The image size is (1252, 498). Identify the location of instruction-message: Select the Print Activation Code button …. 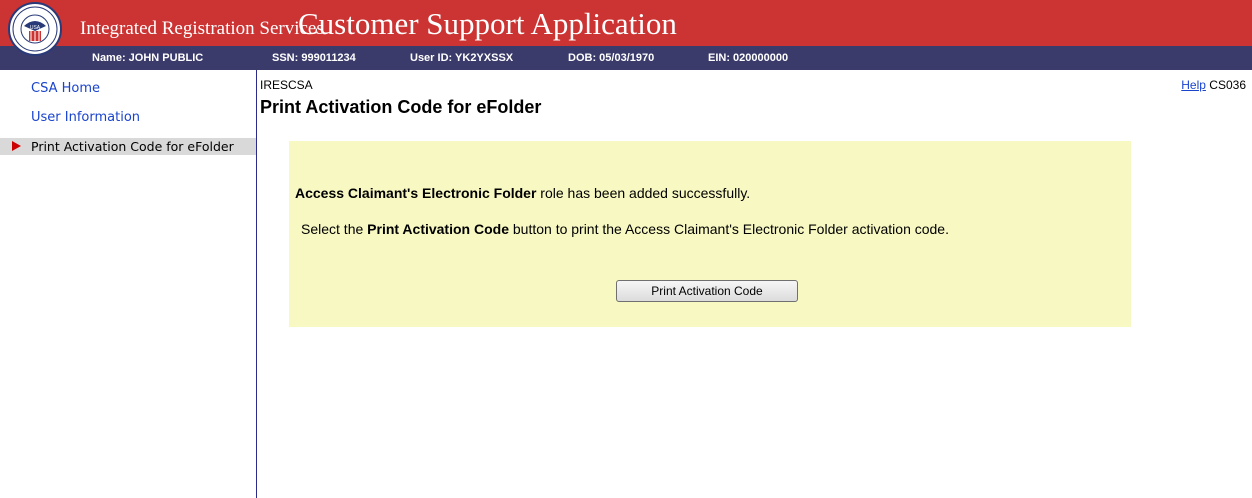
(625, 229).